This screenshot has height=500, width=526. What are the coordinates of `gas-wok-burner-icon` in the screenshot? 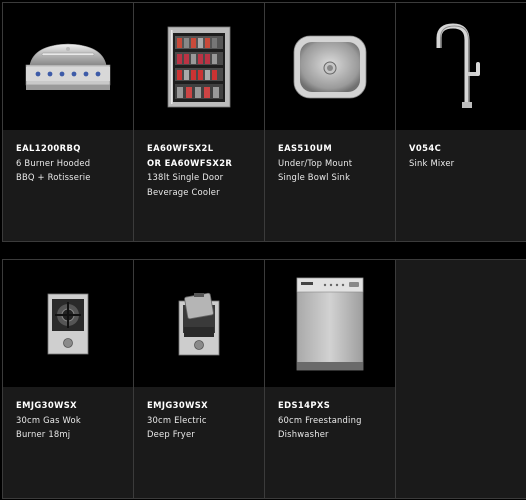 It's located at (68, 323).